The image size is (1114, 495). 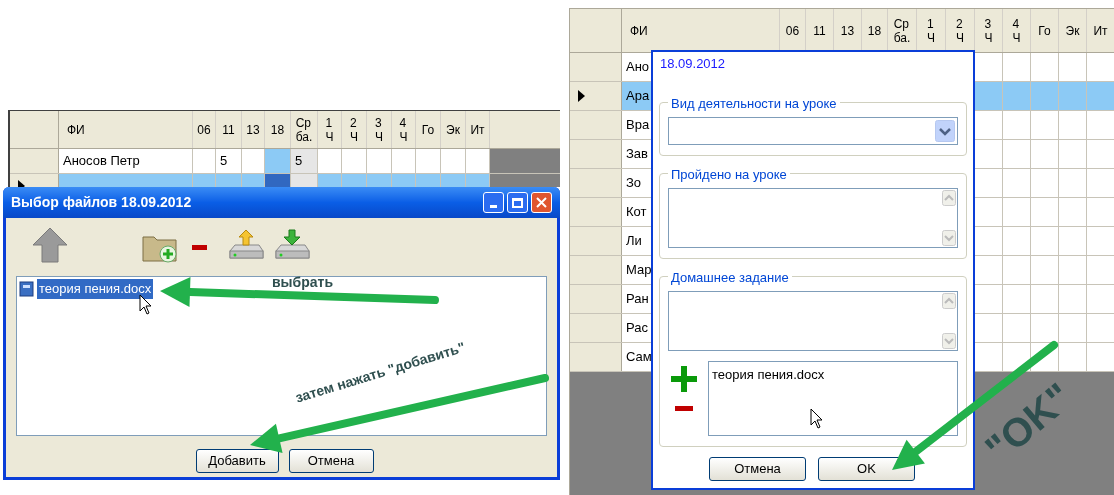 I want to click on add-button: Добавить, so click(x=237, y=461).